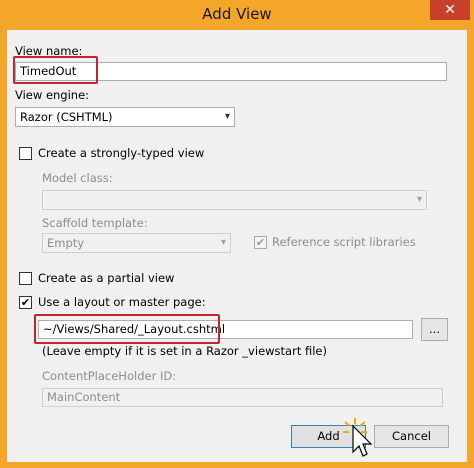 This screenshot has height=468, width=474. Describe the element at coordinates (52, 95) in the screenshot. I see `view-engine-label: View engine:` at that location.